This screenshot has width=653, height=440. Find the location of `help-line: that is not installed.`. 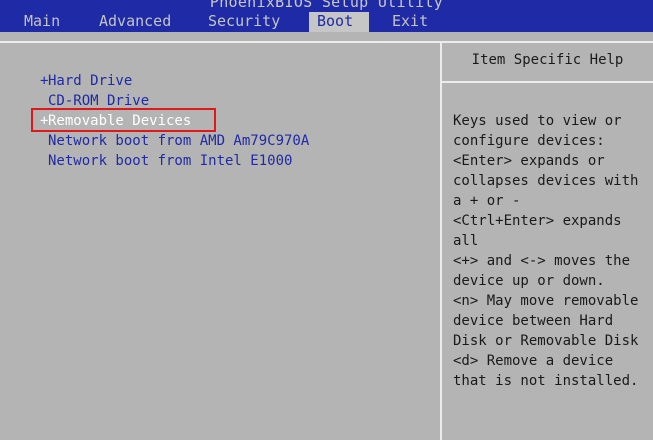

help-line: that is not installed. is located at coordinates (546, 381).